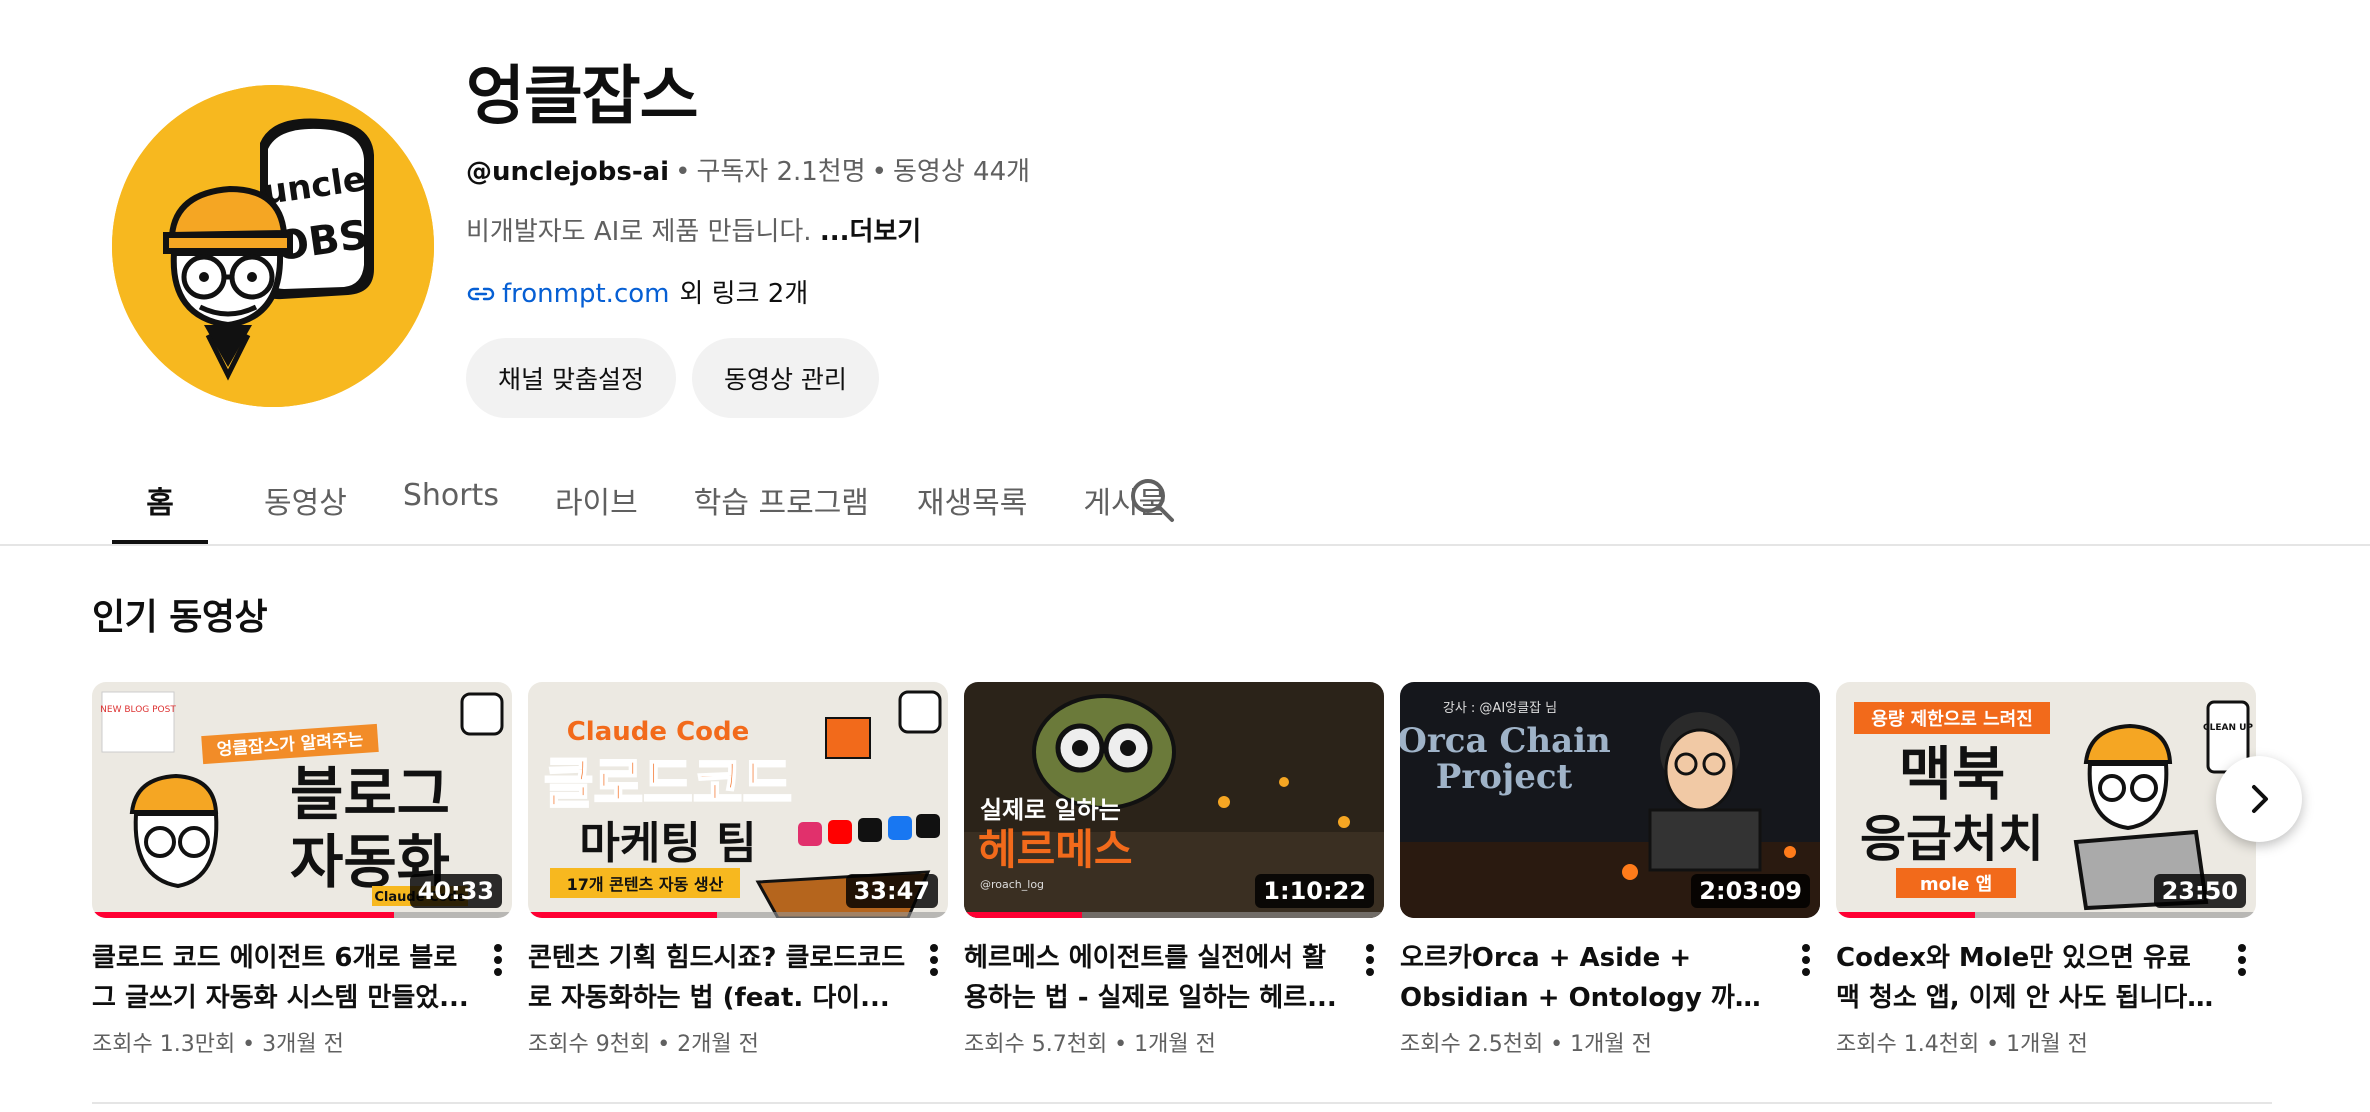 The image size is (2370, 1112). I want to click on video-meta: 조회수 5.7천회 • 1개월 전, so click(1090, 1044).